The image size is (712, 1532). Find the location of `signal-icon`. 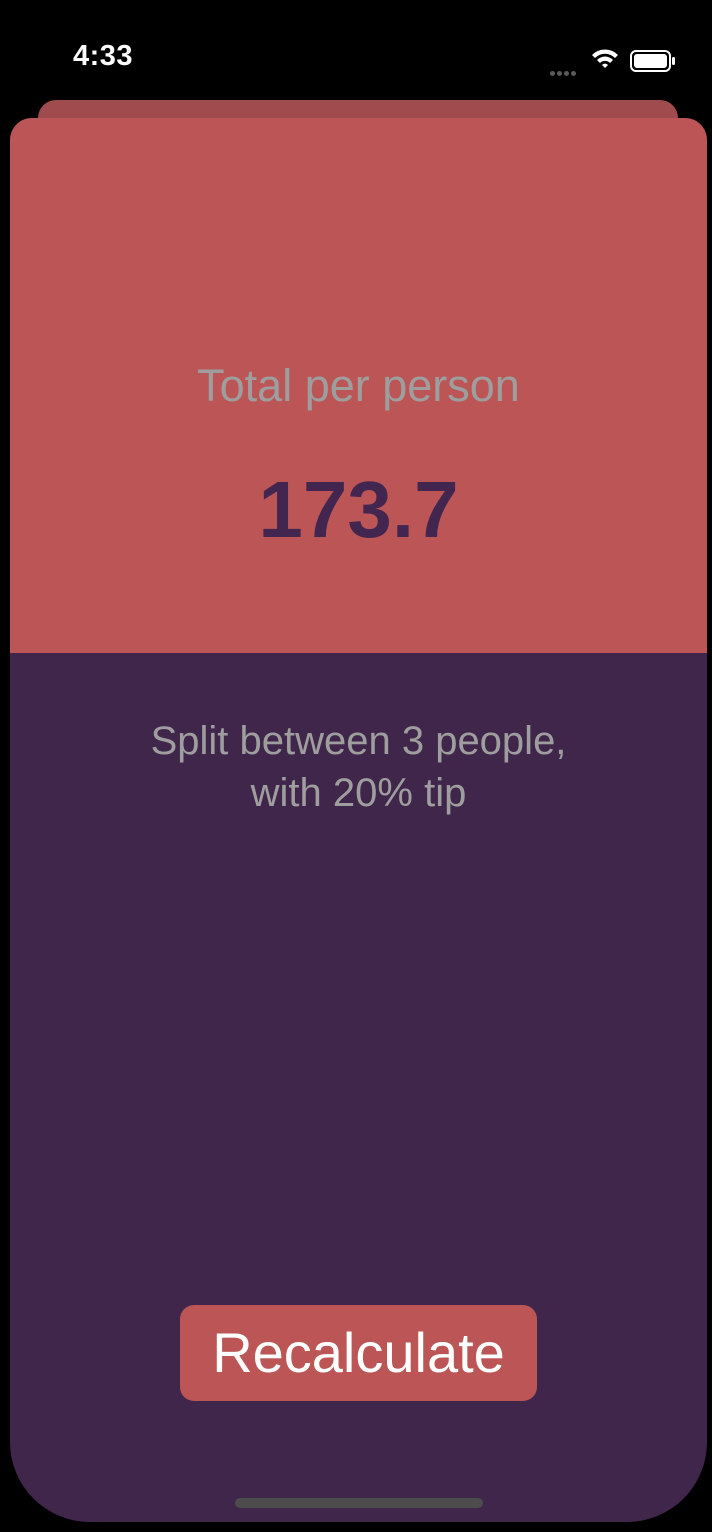

signal-icon is located at coordinates (565, 69).